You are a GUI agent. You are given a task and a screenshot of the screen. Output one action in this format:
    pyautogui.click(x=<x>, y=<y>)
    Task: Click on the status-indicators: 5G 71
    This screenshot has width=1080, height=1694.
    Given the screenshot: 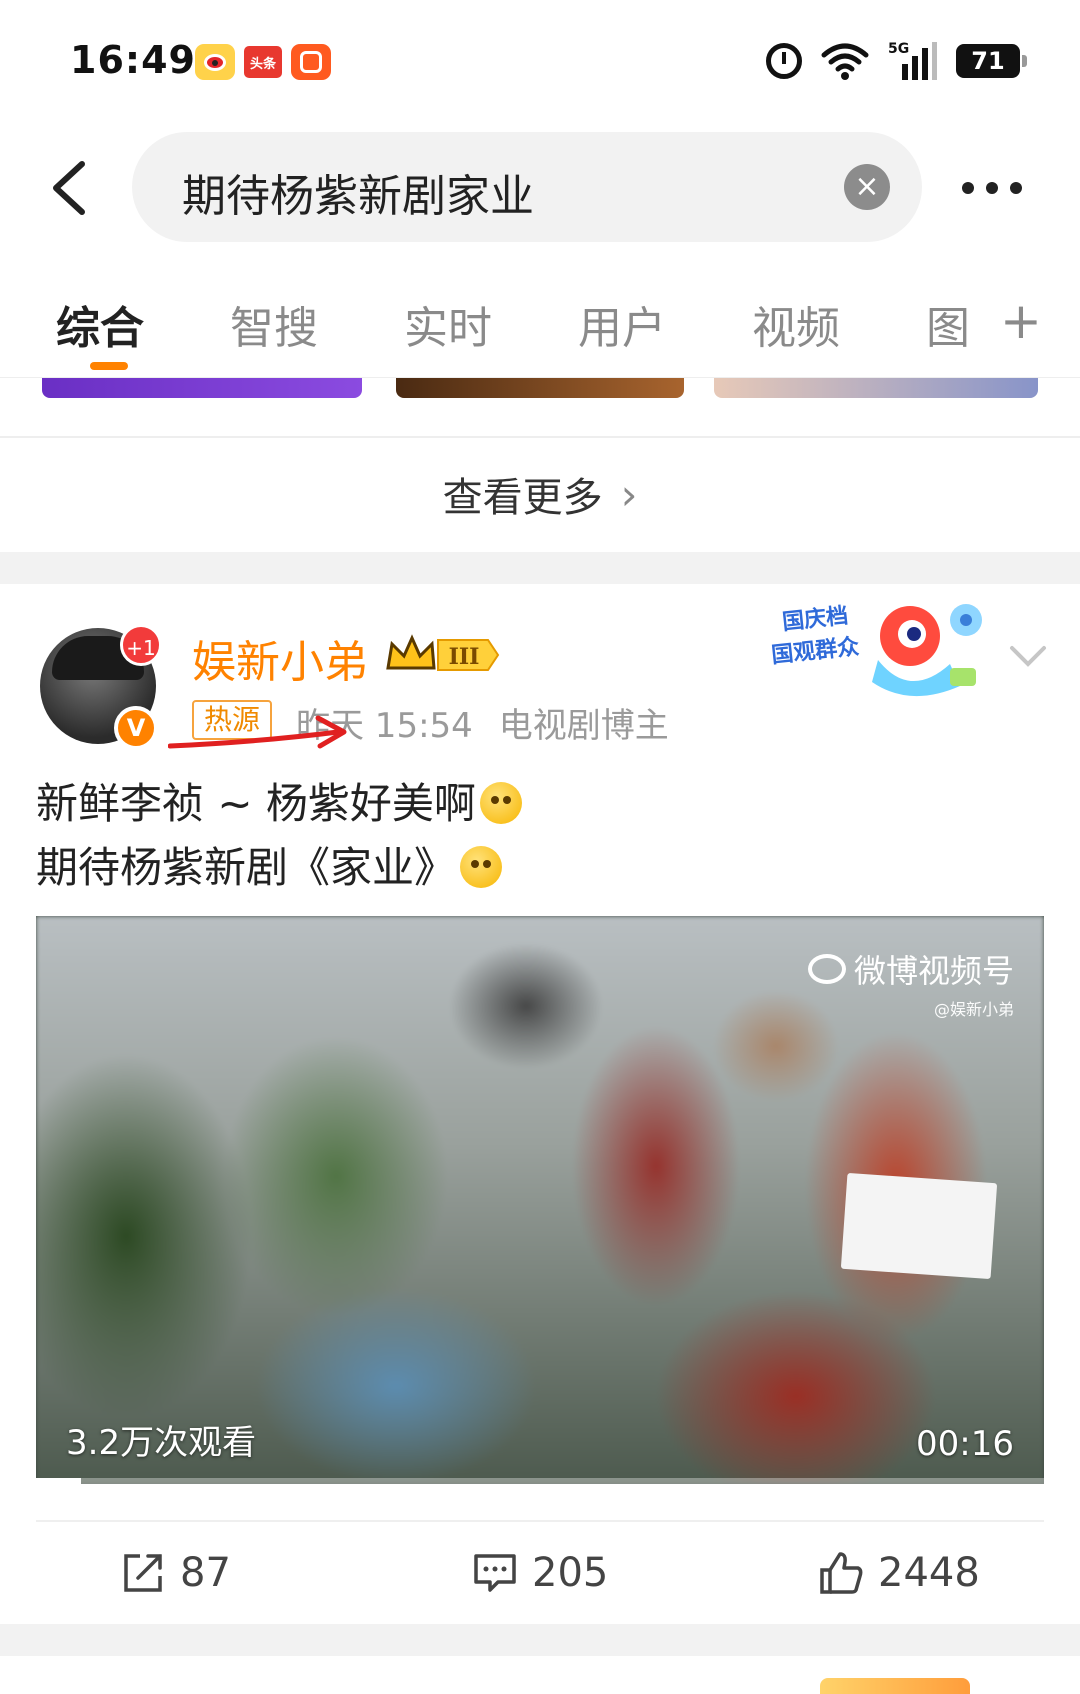 What is the action you would take?
    pyautogui.click(x=896, y=61)
    